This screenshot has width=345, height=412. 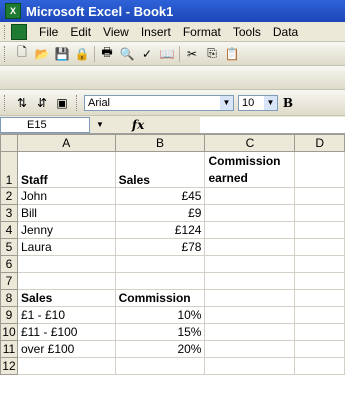 What do you see at coordinates (22, 53) in the screenshot?
I see `new-icon: 🗋` at bounding box center [22, 53].